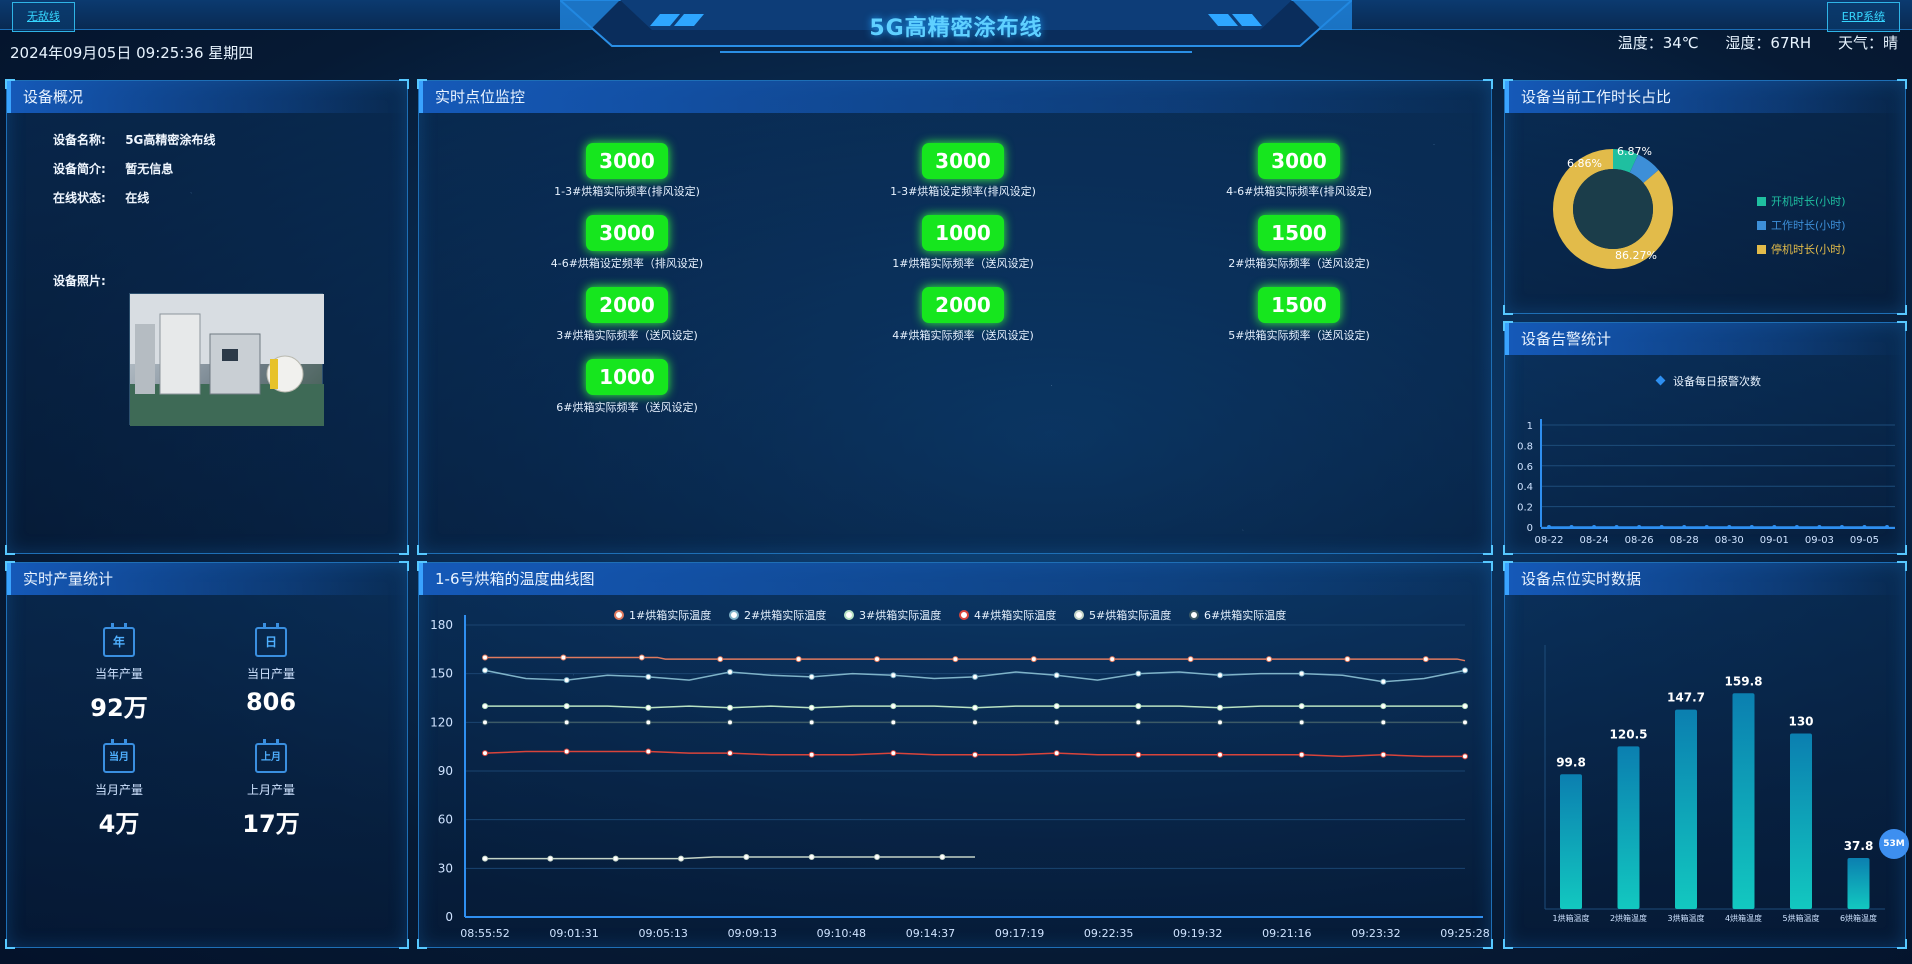 The image size is (1912, 964). I want to click on y-tick-label: 180, so click(441, 625).